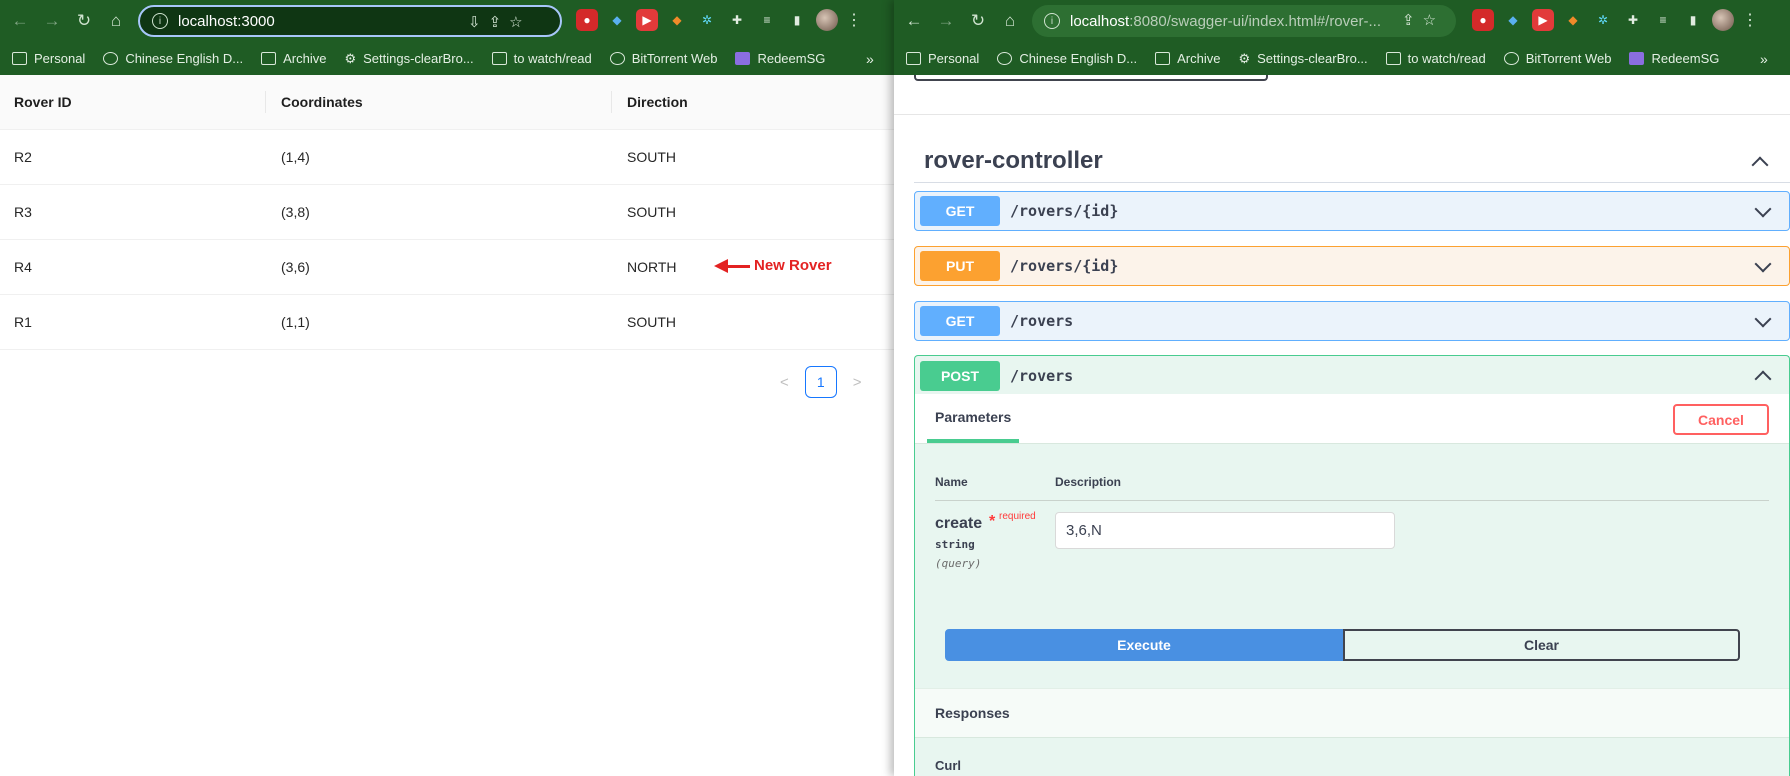 Image resolution: width=1790 pixels, height=776 pixels. Describe the element at coordinates (1352, 375) in the screenshot. I see `operation-post-rovers: POST /rovers` at that location.